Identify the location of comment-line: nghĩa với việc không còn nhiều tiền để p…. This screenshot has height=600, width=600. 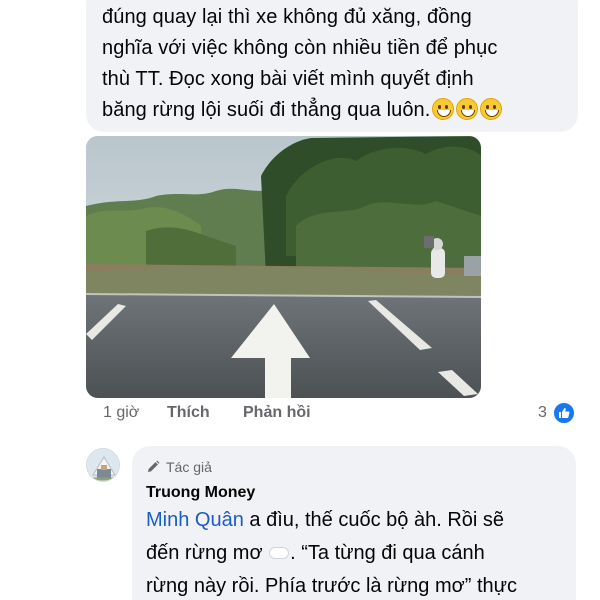
(300, 48).